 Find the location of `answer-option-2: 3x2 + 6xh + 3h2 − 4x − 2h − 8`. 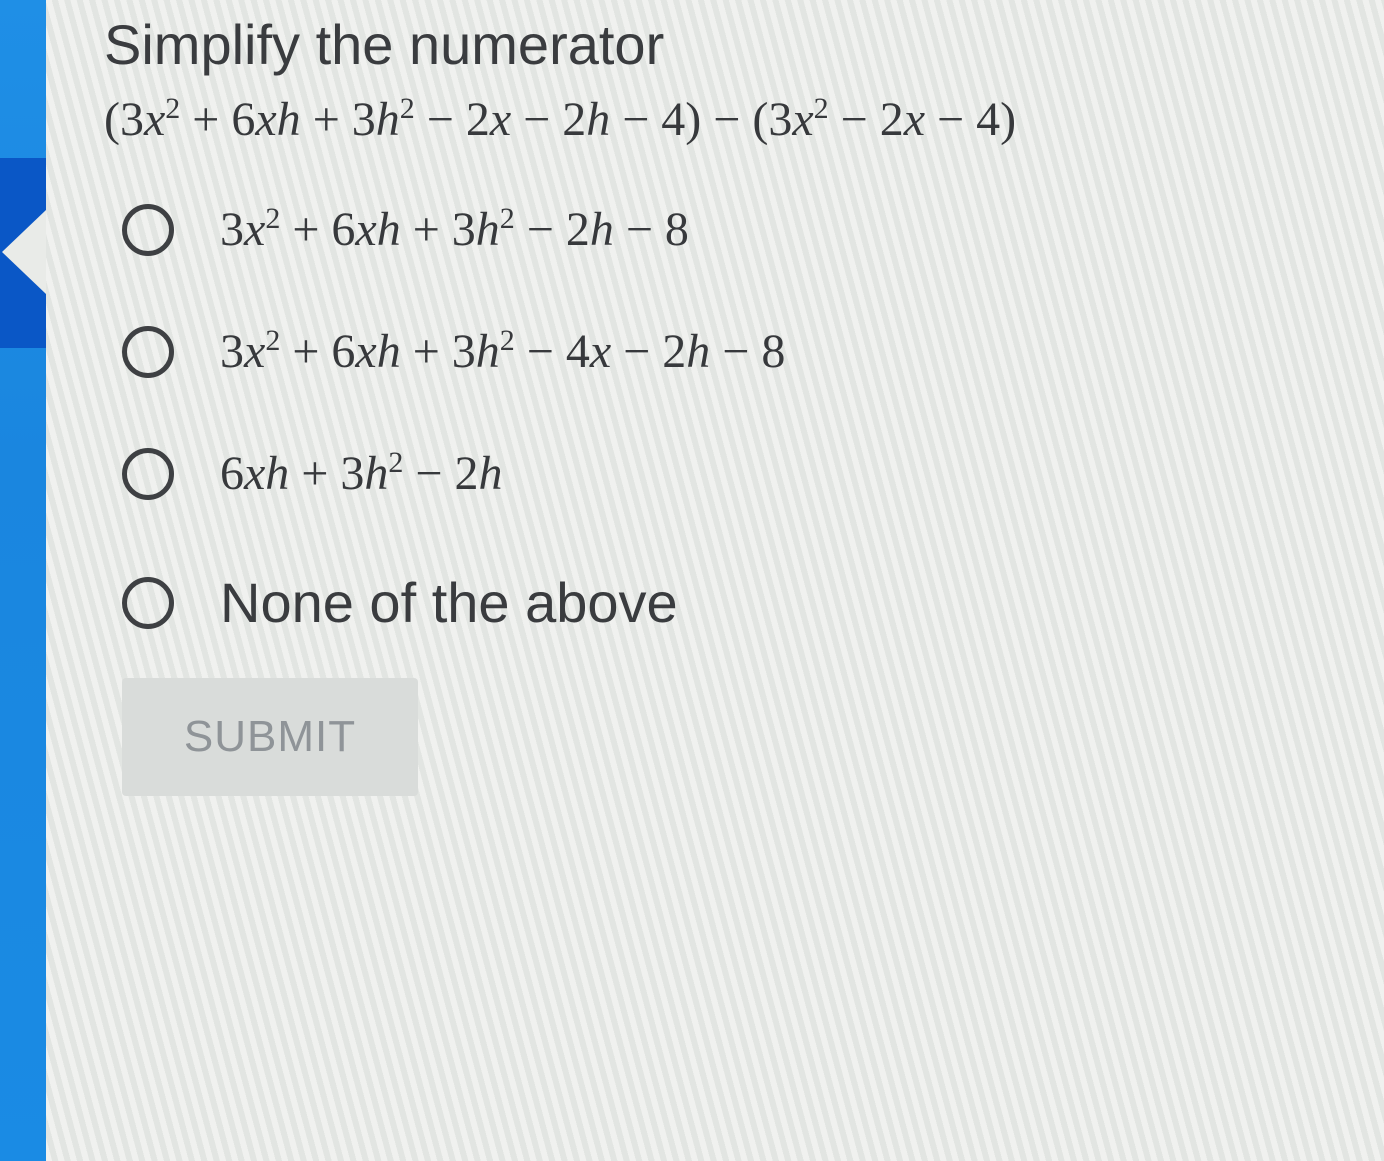

answer-option-2: 3x2 + 6xh + 3h2 − 4x − 2h − 8 is located at coordinates (453, 351).